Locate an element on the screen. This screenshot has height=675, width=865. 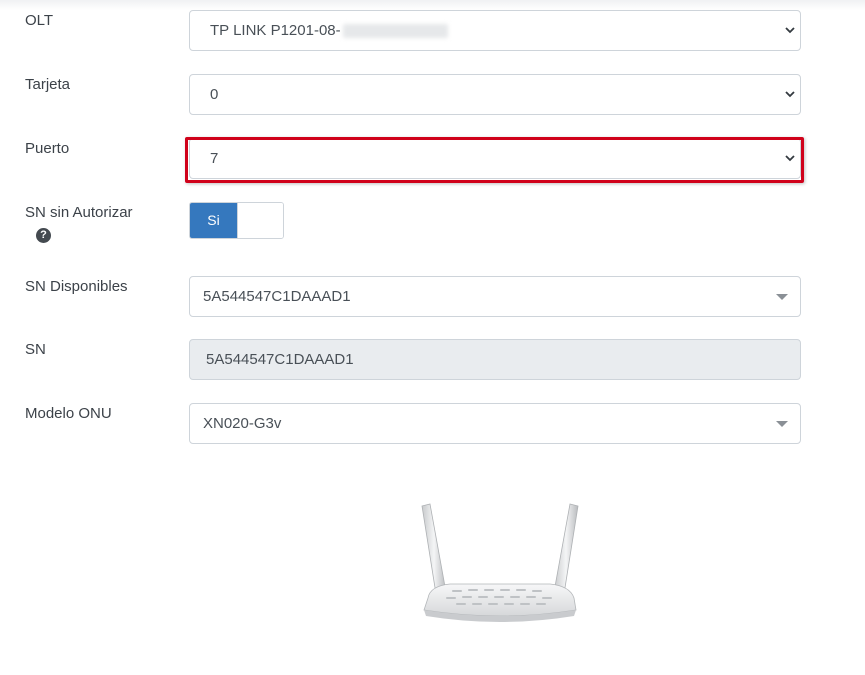
modelo-onu-select: XN020-G3v is located at coordinates (495, 423).